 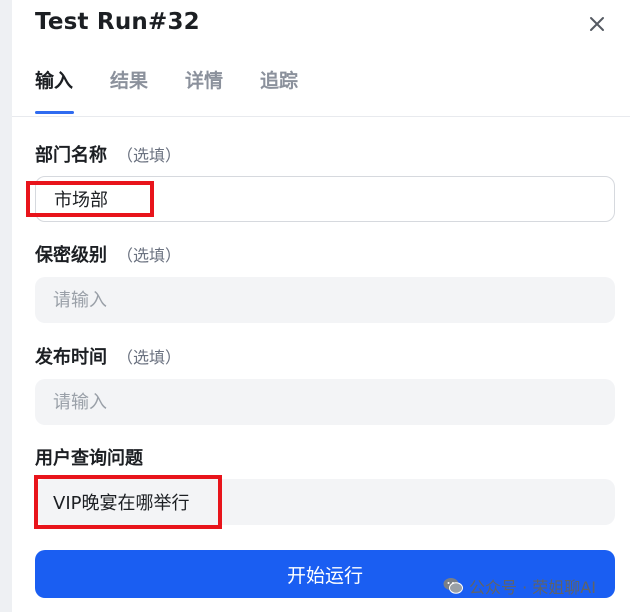 I want to click on close-icon, so click(x=597, y=24).